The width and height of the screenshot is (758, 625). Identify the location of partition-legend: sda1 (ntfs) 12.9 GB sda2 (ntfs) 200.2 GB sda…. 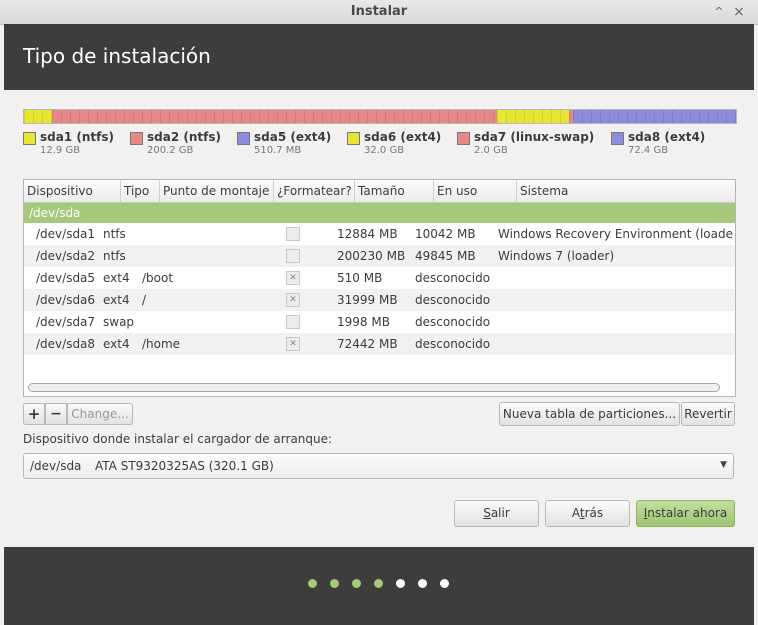
(379, 145).